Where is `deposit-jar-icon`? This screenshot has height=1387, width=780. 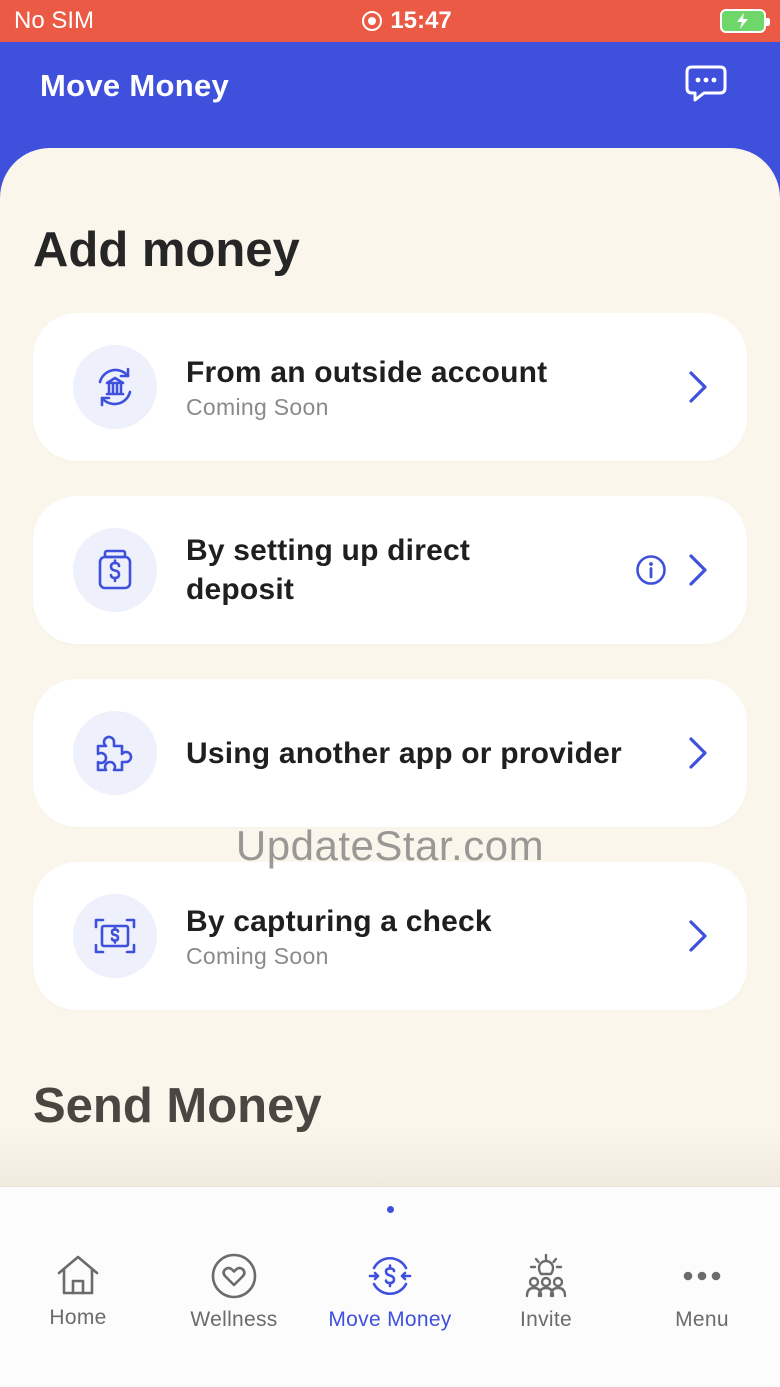 deposit-jar-icon is located at coordinates (115, 570).